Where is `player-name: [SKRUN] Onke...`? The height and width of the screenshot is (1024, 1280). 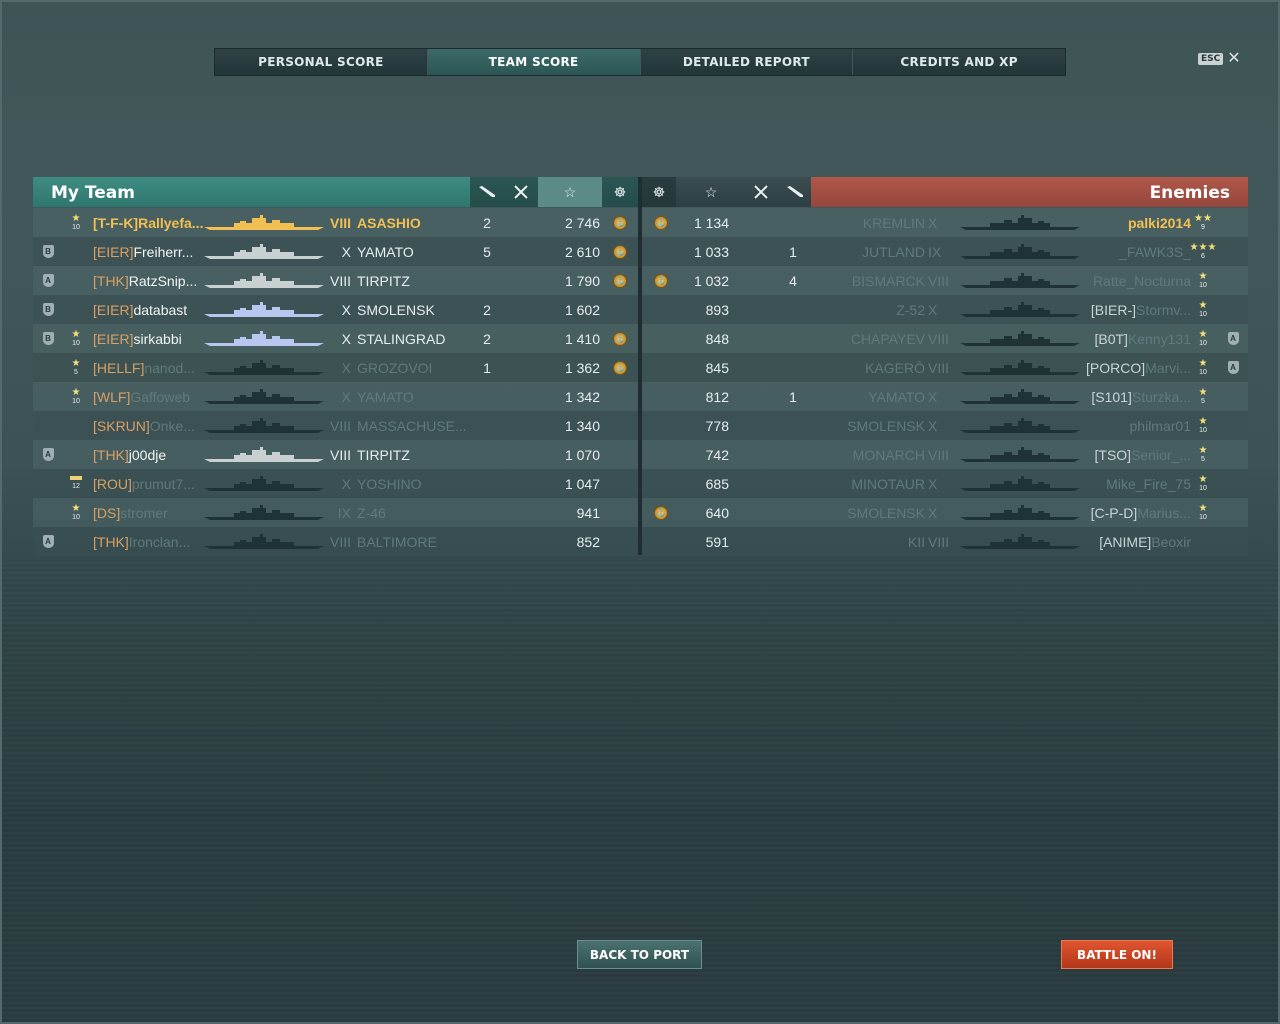
player-name: [SKRUN] Onke... is located at coordinates (149, 425).